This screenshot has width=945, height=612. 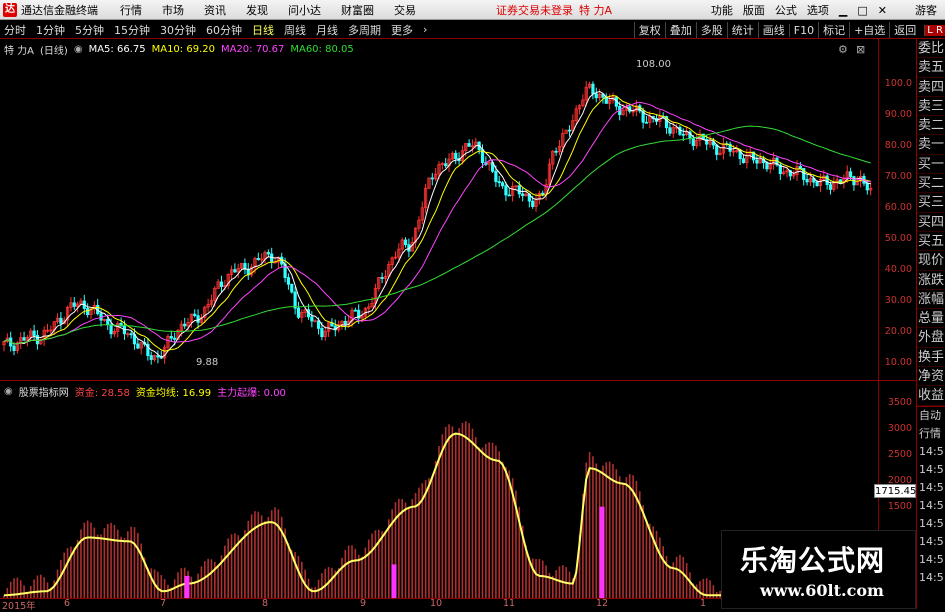 What do you see at coordinates (19, 51) in the screenshot?
I see `legend-stock-name: 特 力A` at bounding box center [19, 51].